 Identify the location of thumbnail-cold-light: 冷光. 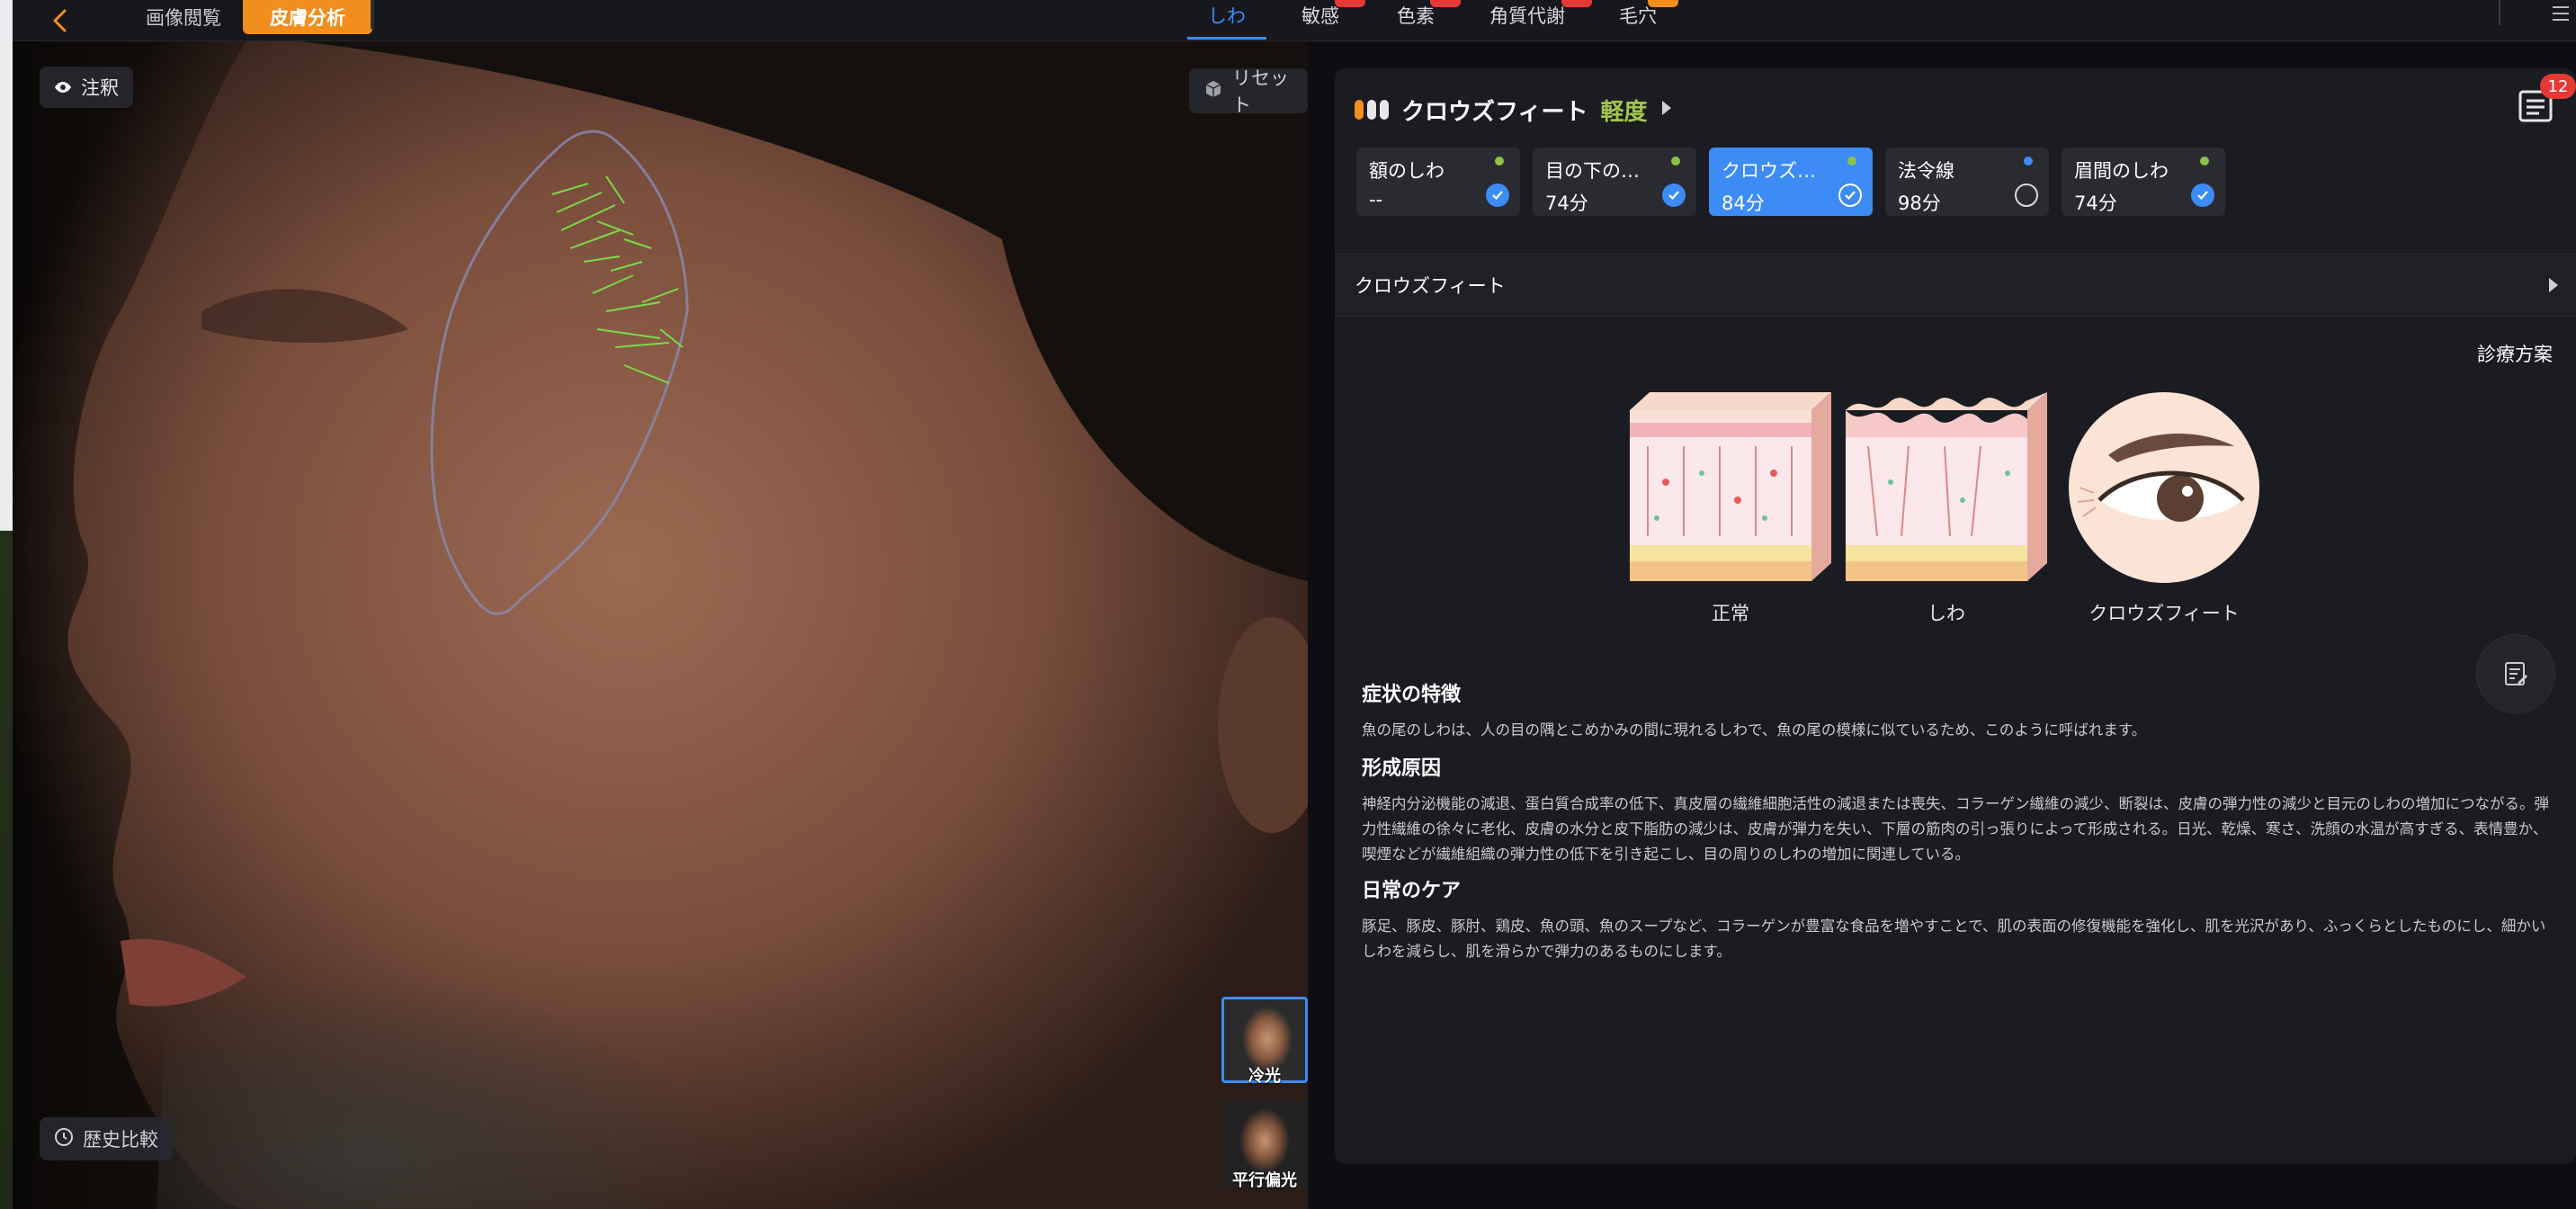
(1264, 1042).